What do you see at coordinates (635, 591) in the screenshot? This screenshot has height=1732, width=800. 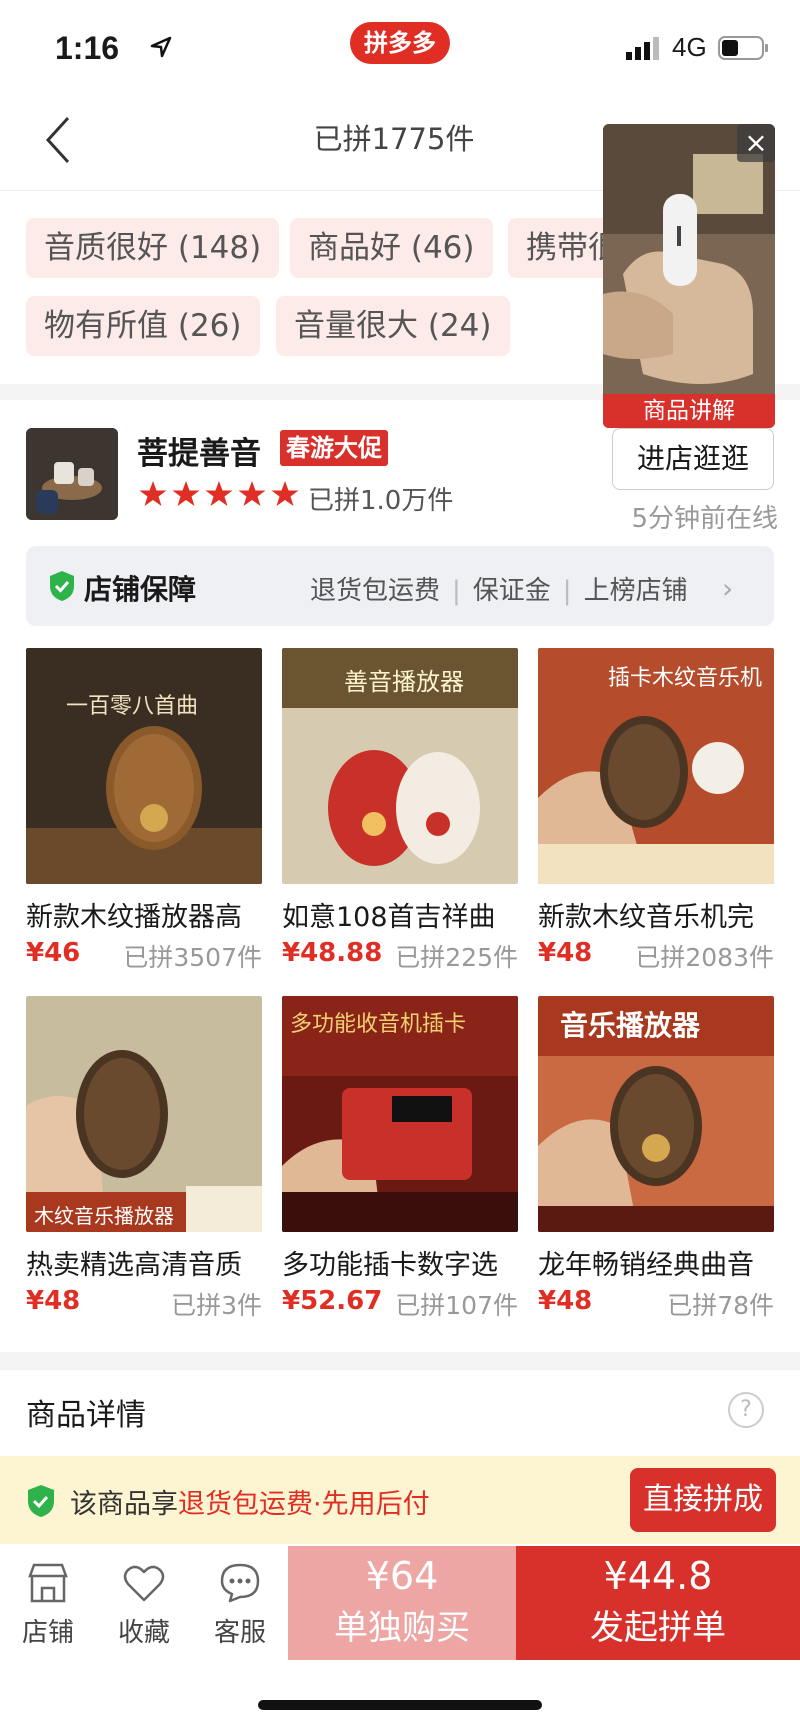 I see `guarantee-item: 上榜店铺` at bounding box center [635, 591].